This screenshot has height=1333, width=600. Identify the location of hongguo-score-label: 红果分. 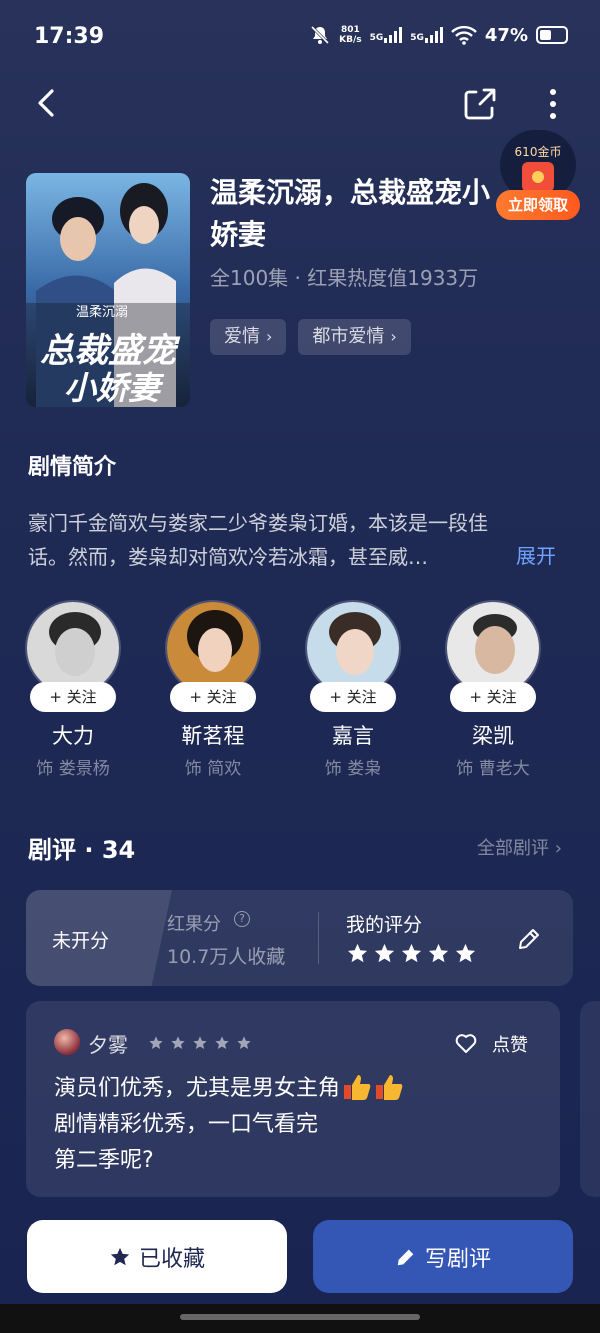
(194, 924).